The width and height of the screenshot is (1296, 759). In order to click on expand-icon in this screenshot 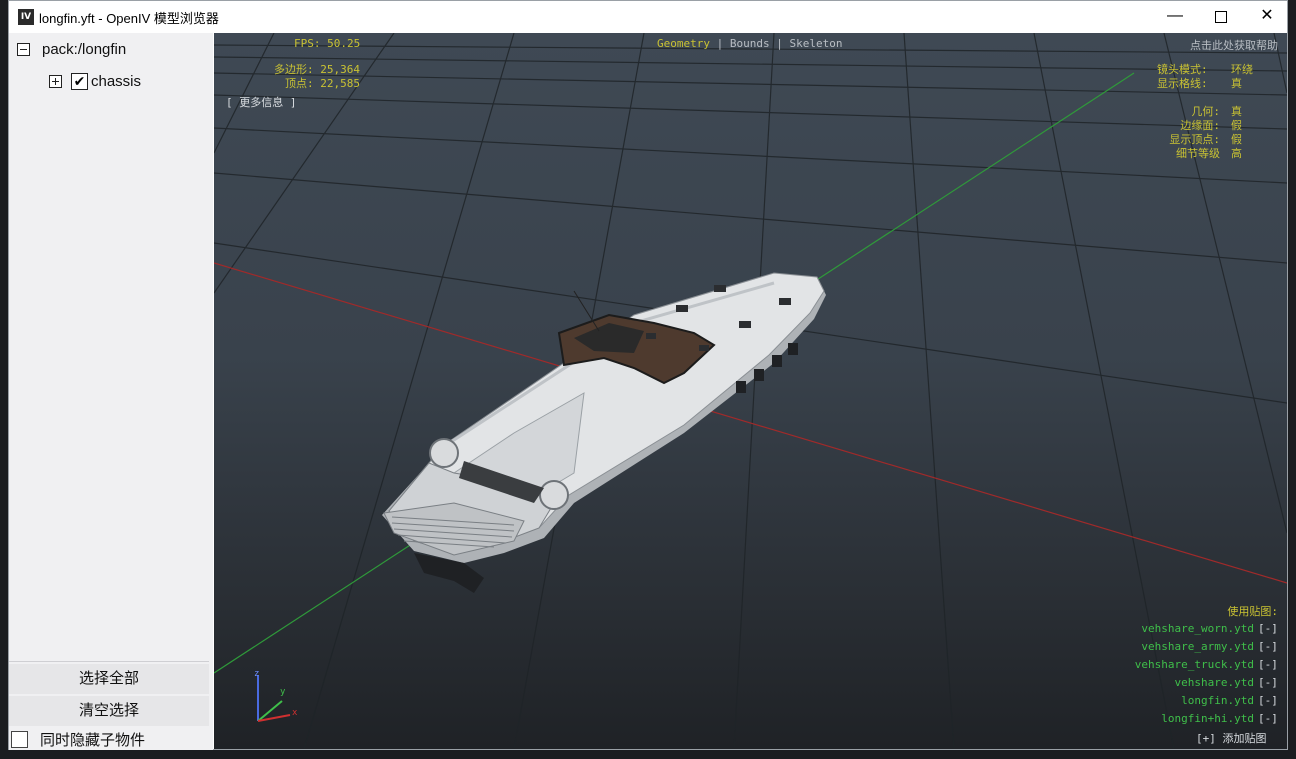, I will do `click(55, 81)`.